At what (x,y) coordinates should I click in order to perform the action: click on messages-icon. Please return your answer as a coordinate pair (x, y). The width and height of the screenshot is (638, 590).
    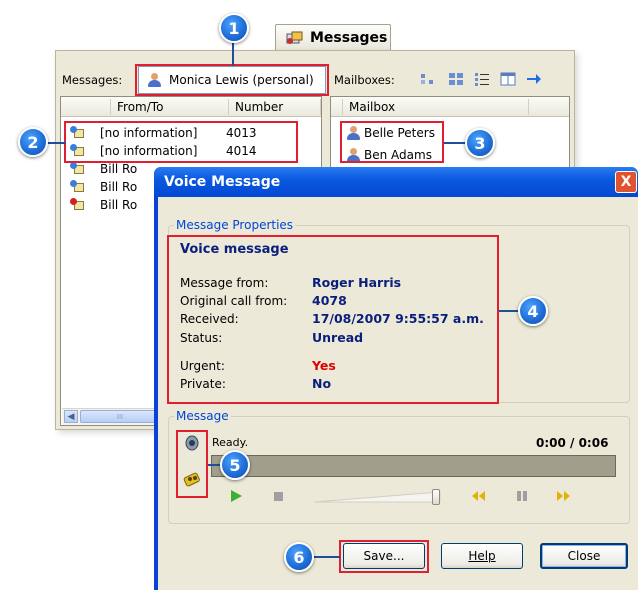
    Looking at the image, I should click on (295, 38).